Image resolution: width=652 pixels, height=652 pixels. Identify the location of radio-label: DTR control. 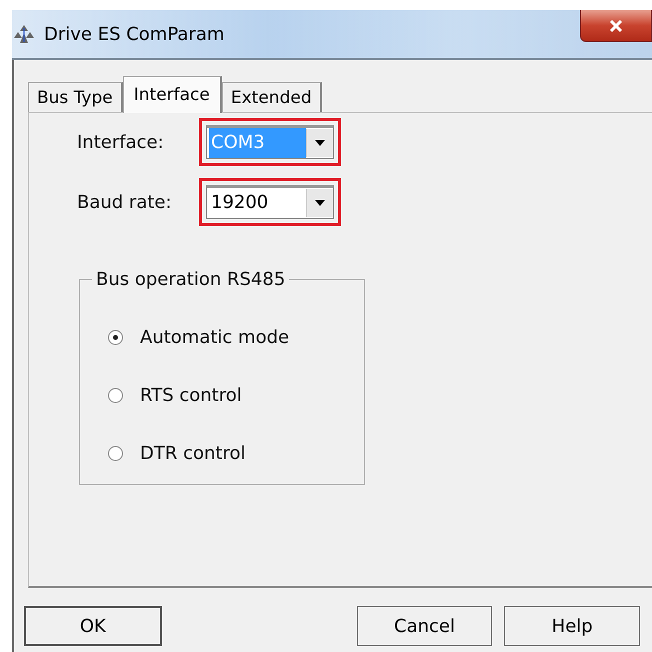
(193, 453).